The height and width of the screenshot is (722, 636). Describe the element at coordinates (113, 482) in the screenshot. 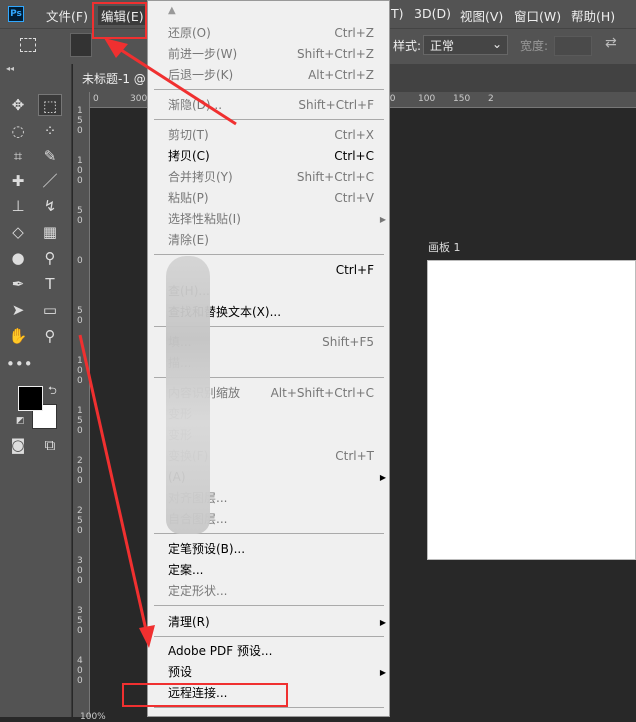

I see `arrow-to-remote-connect` at that location.